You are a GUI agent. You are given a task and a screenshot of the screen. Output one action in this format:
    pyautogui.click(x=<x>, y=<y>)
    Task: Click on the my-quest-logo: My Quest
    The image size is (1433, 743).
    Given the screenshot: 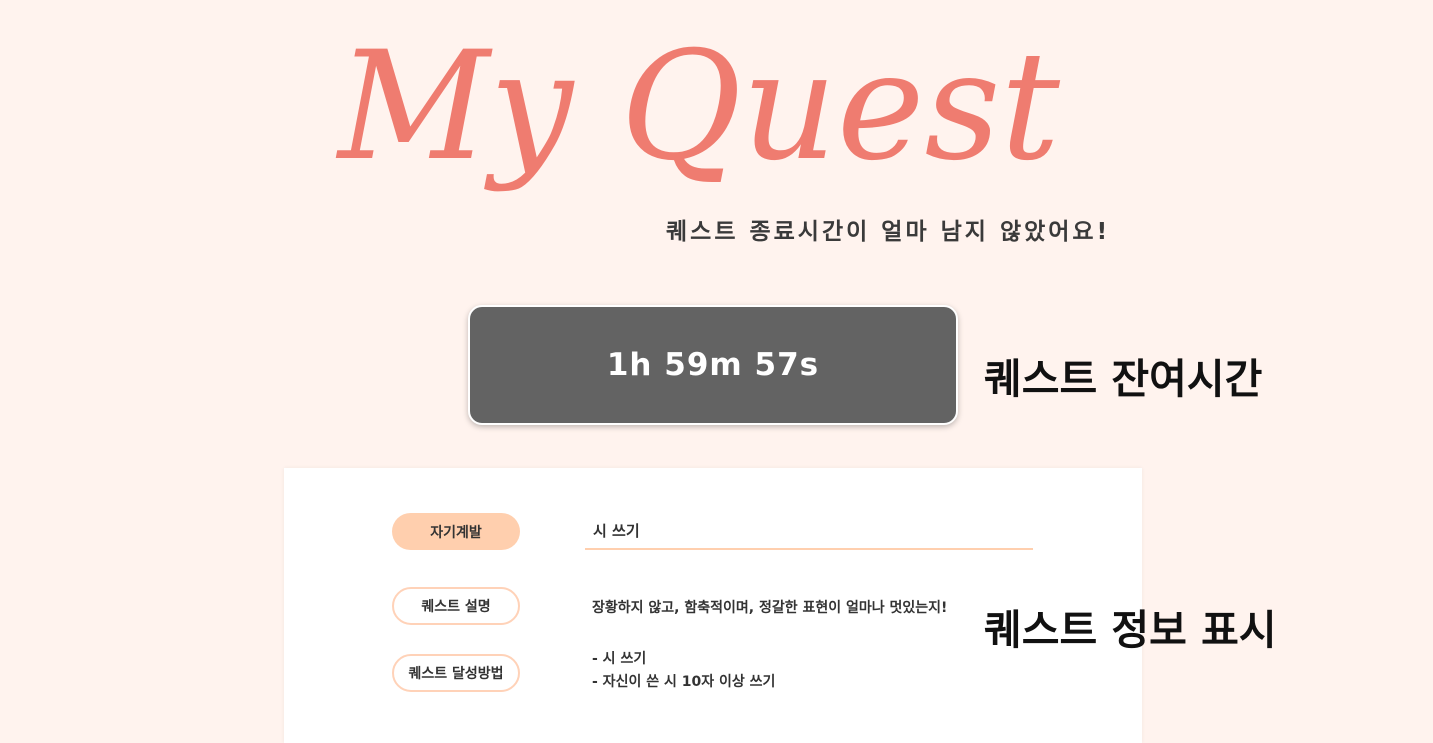 What is the action you would take?
    pyautogui.click(x=700, y=113)
    